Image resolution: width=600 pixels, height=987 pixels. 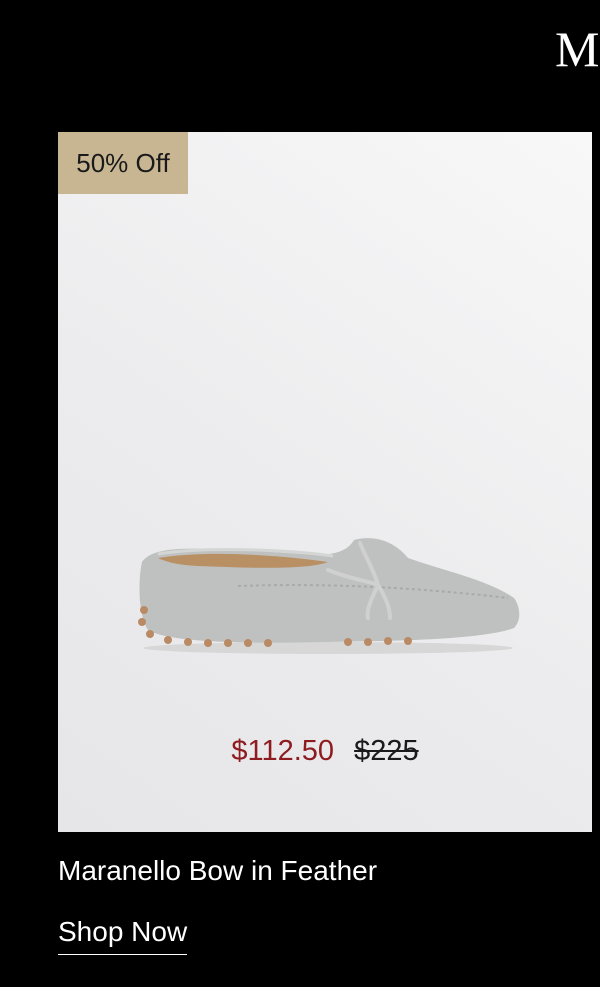 What do you see at coordinates (283, 751) in the screenshot?
I see `sale-price: $112.50` at bounding box center [283, 751].